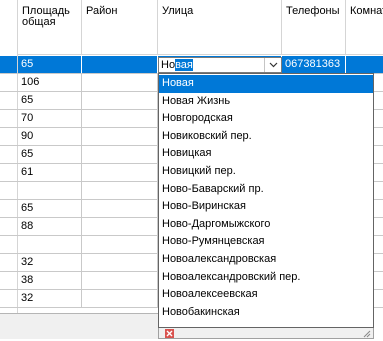 The image size is (383, 341). What do you see at coordinates (366, 11) in the screenshot?
I see `column-header-label: Комнаты` at bounding box center [366, 11].